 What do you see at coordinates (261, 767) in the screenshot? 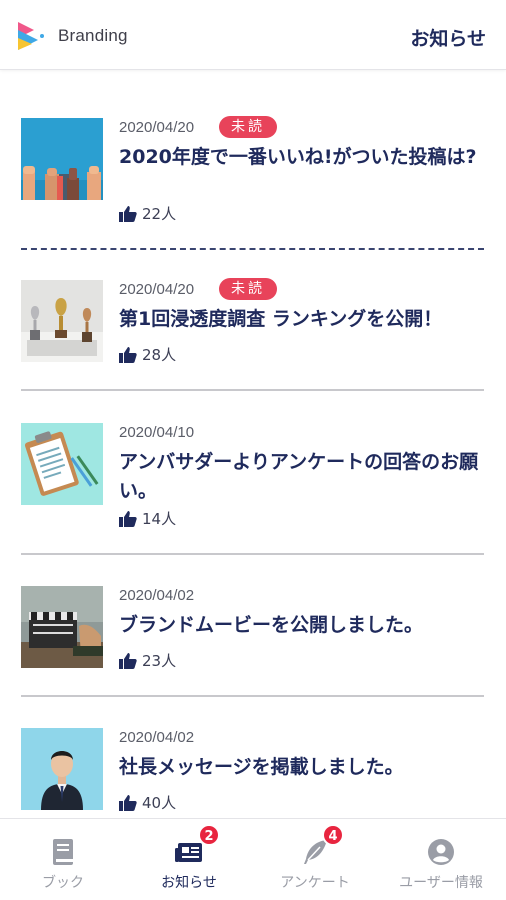
I see `news-title: 社長メッセージを掲載しました。` at bounding box center [261, 767].